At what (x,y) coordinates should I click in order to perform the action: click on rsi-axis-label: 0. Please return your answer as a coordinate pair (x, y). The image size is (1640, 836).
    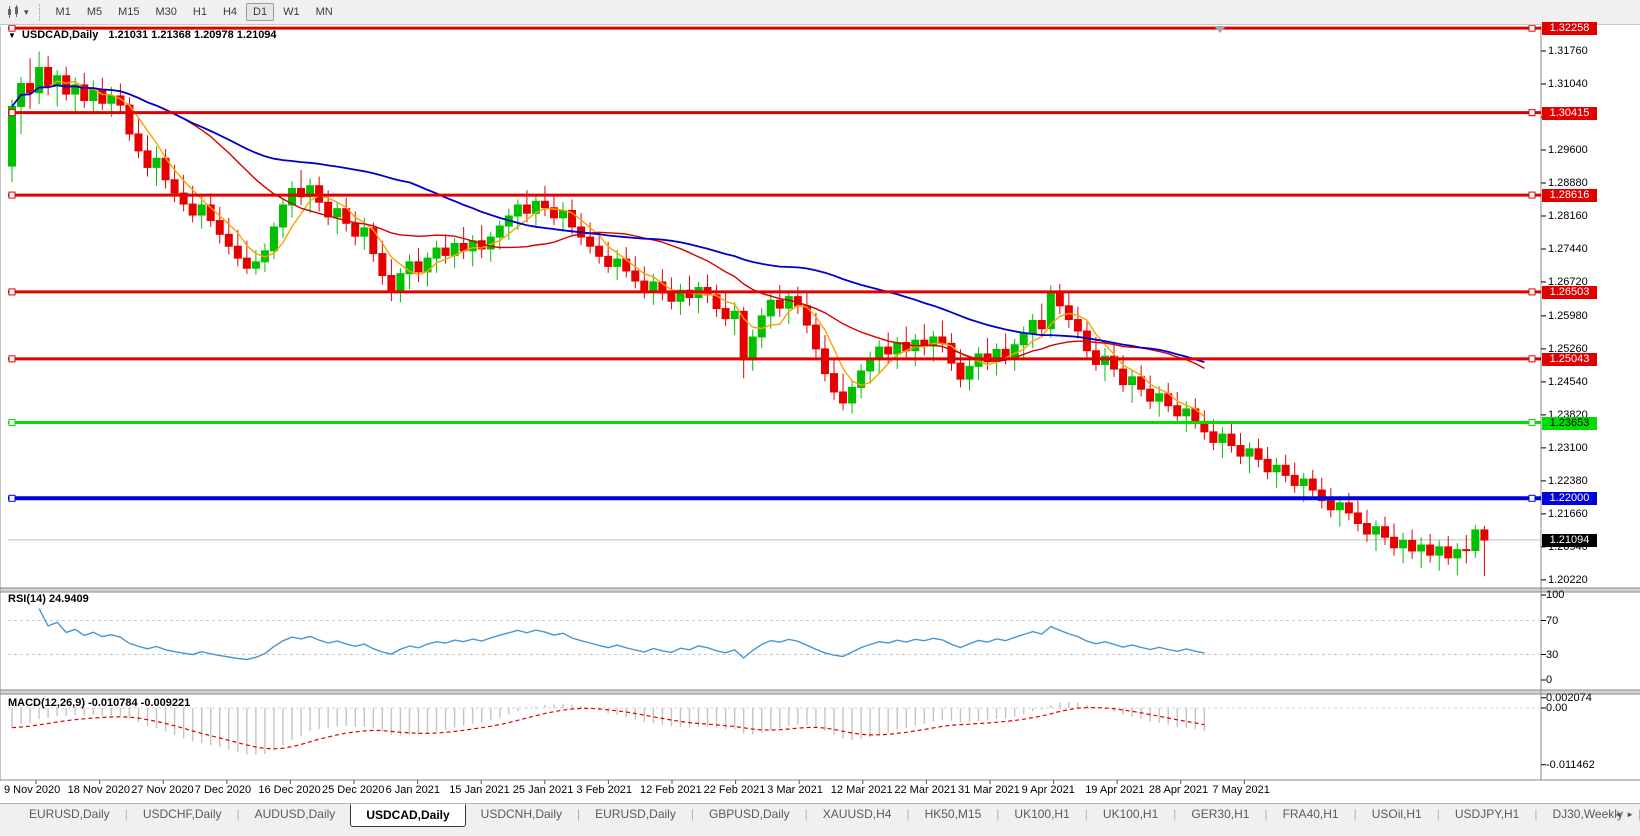
    Looking at the image, I should click on (1549, 680).